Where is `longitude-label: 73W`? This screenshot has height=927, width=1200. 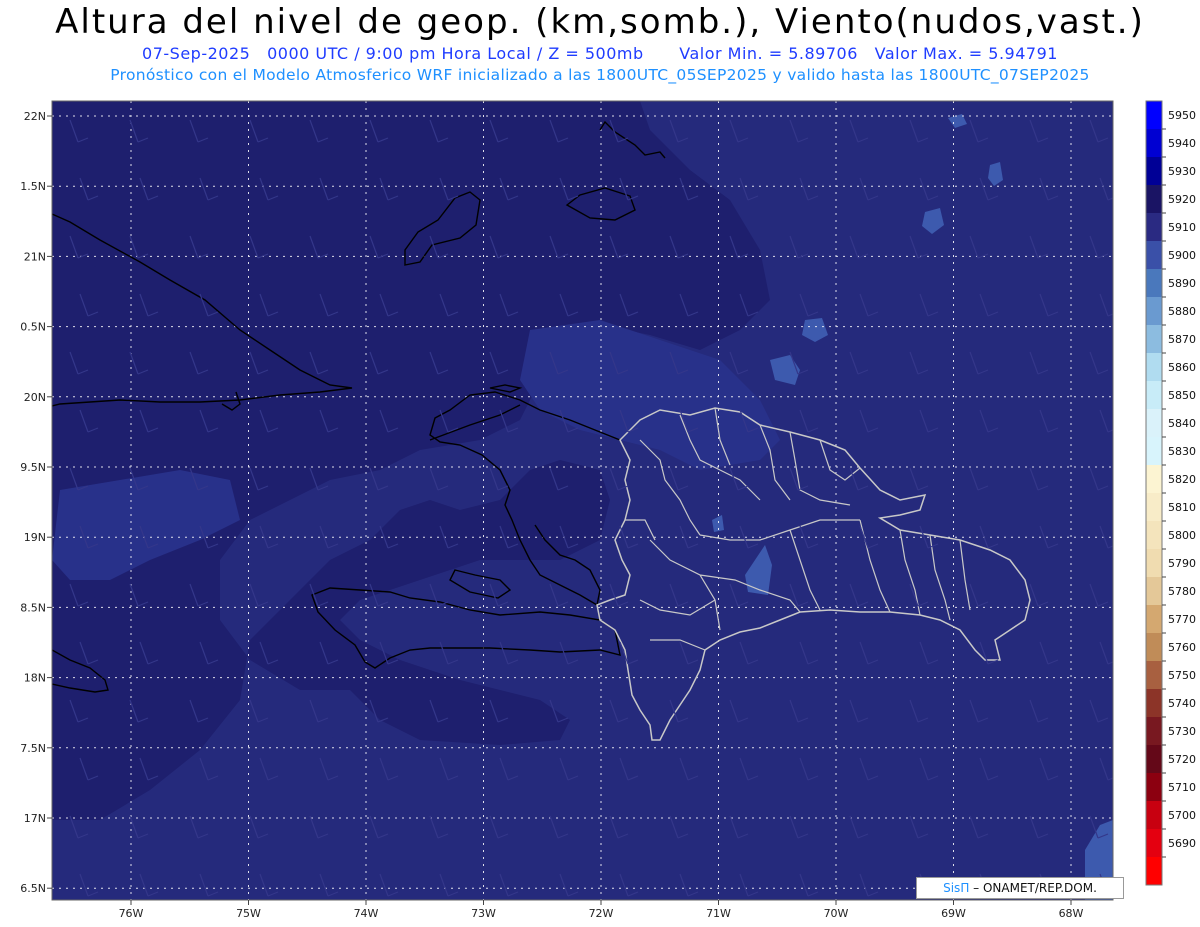
longitude-label: 73W is located at coordinates (483, 913).